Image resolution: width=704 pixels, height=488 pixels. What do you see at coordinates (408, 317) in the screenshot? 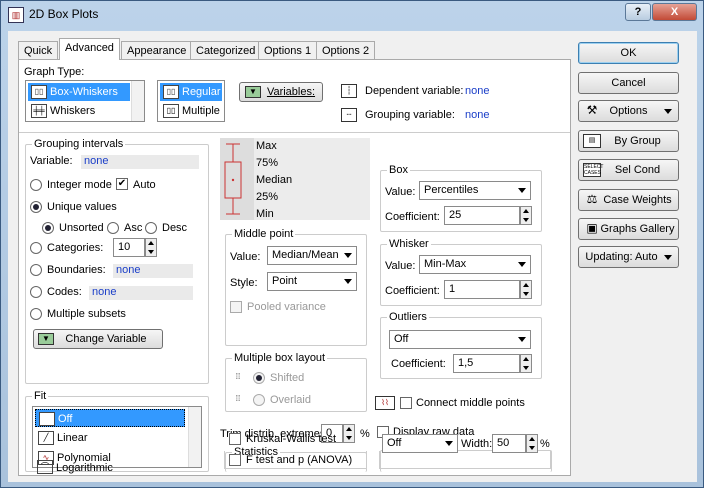
I see `outliers-title: Outliers` at bounding box center [408, 317].